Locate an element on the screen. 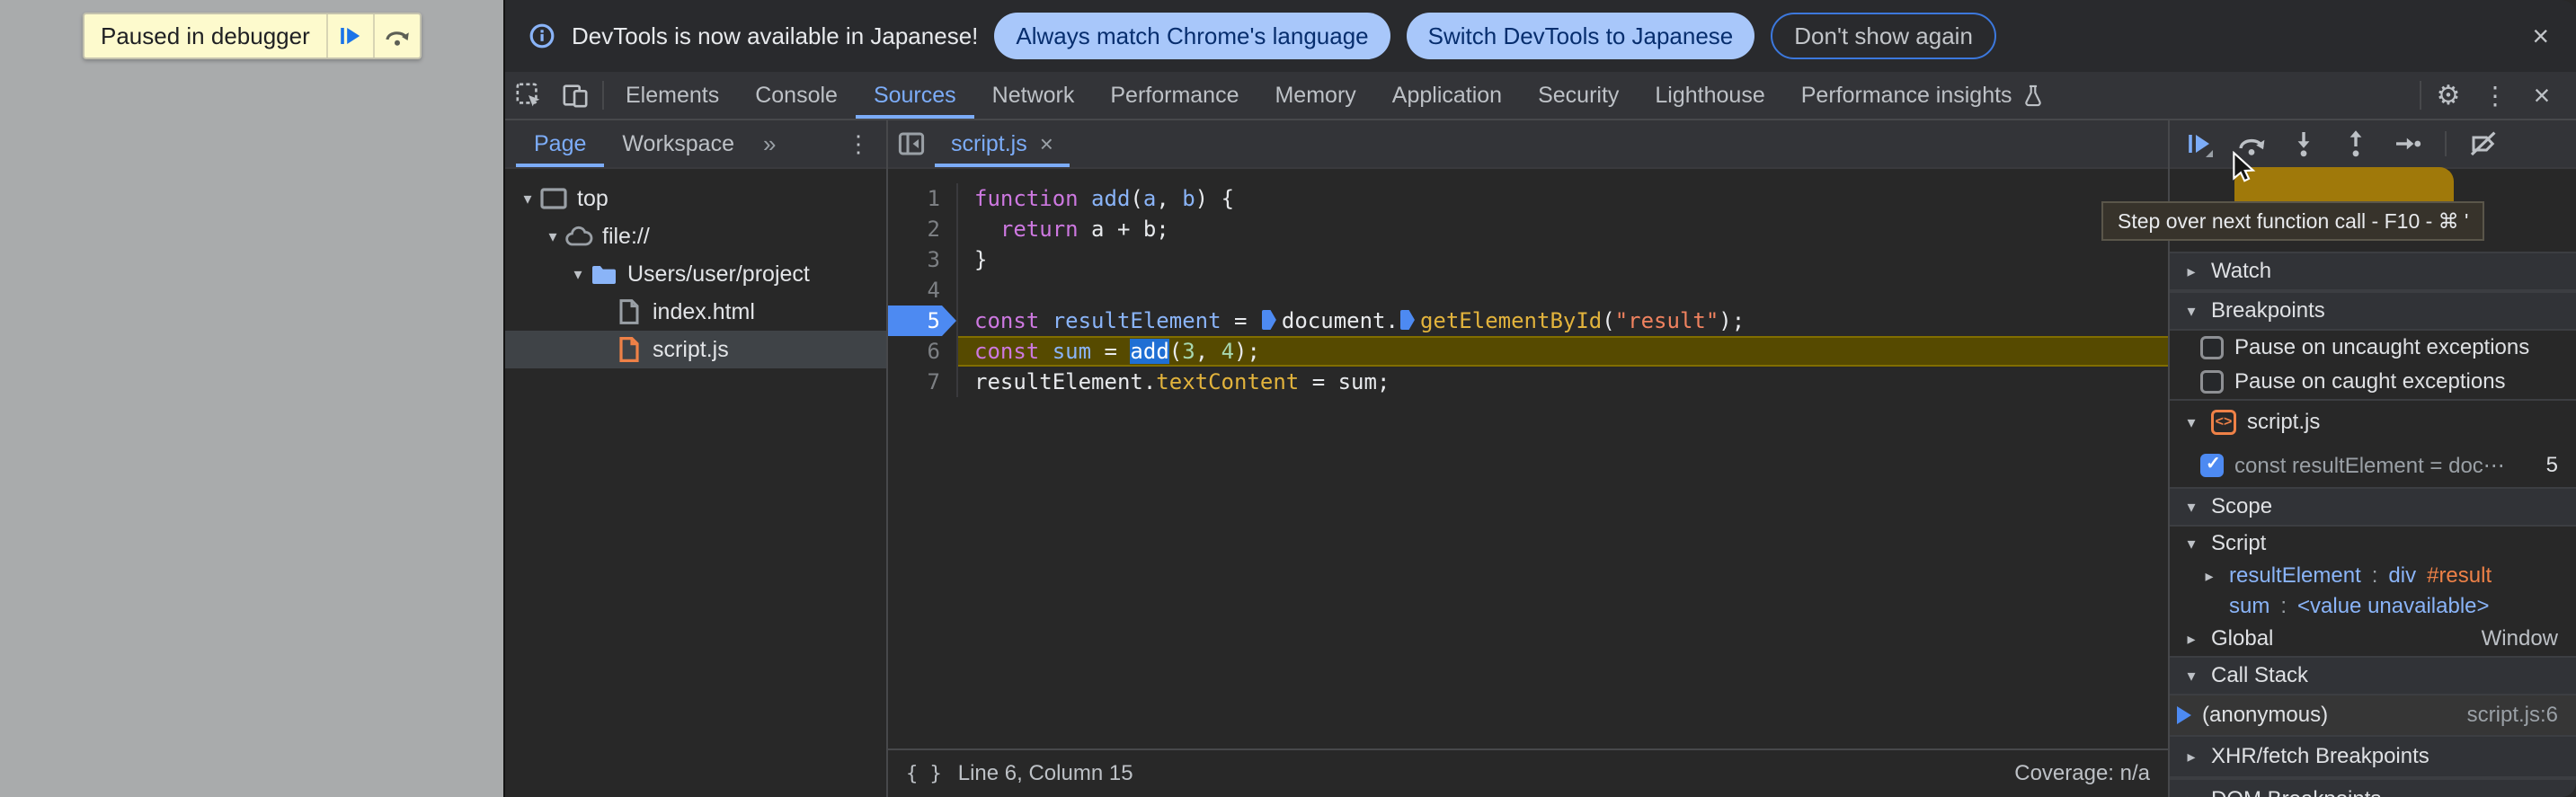  checkbox-uncaught is located at coordinates (2212, 347).